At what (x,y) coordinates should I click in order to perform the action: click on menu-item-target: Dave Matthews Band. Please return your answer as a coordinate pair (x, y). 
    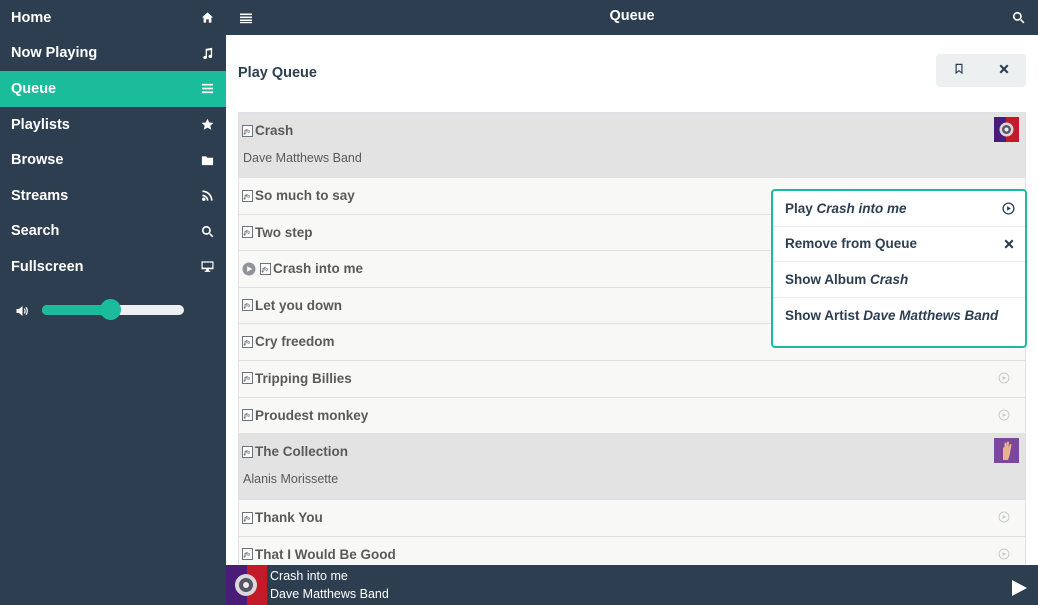
    Looking at the image, I should click on (931, 315).